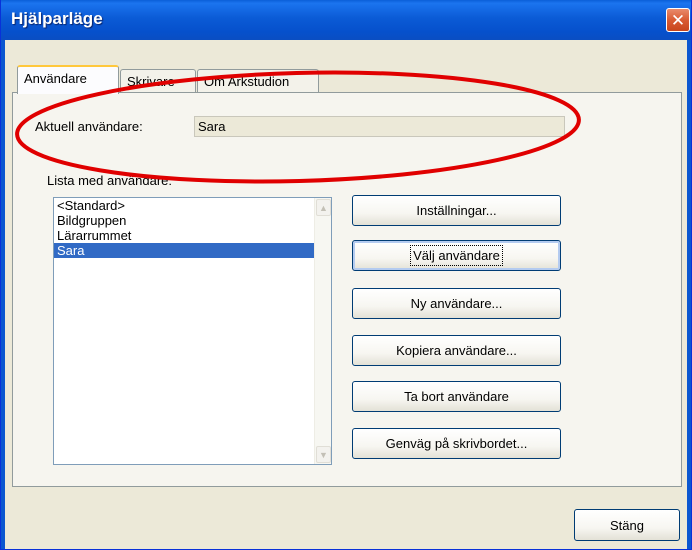  I want to click on window-title: Hjälparläge, so click(57, 18).